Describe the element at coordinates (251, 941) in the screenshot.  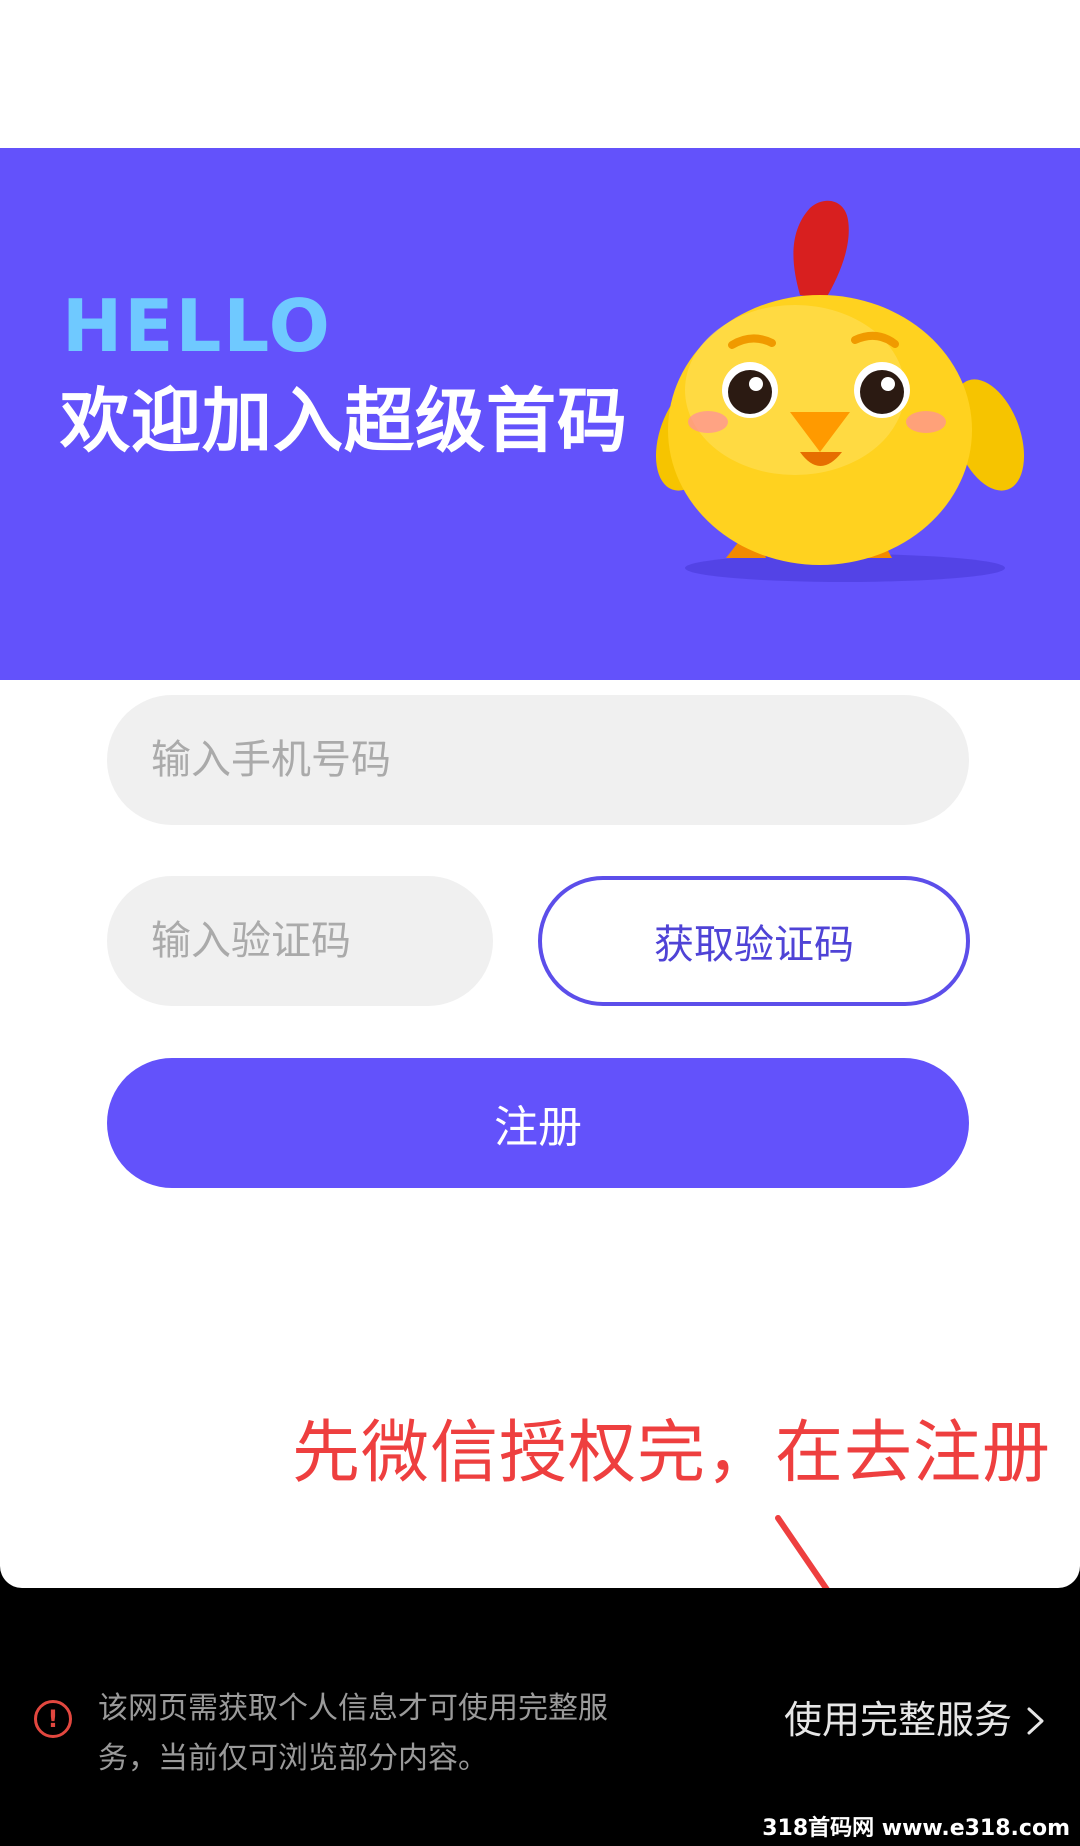
I see `verification-code-placeholder: 输入验证码` at that location.